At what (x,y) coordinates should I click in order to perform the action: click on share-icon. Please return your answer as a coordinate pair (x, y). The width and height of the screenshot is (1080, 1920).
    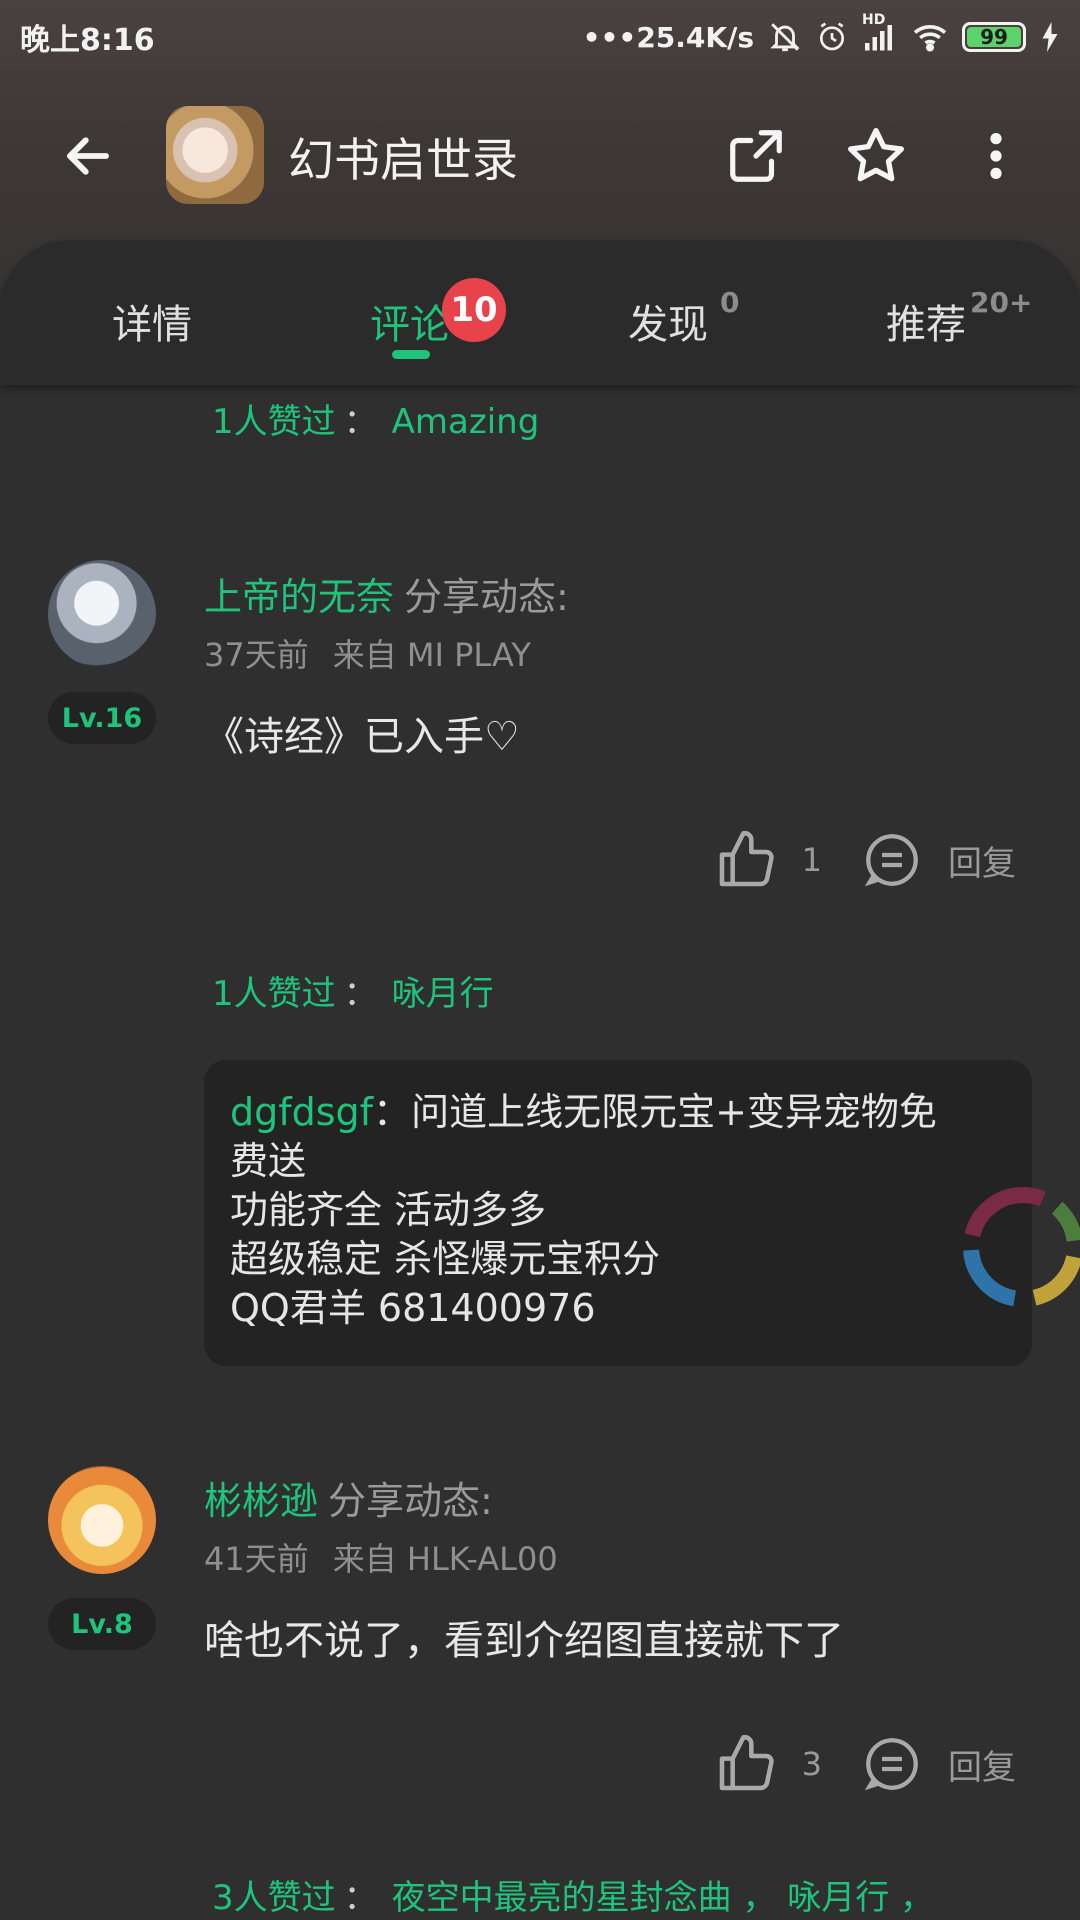
    Looking at the image, I should click on (756, 156).